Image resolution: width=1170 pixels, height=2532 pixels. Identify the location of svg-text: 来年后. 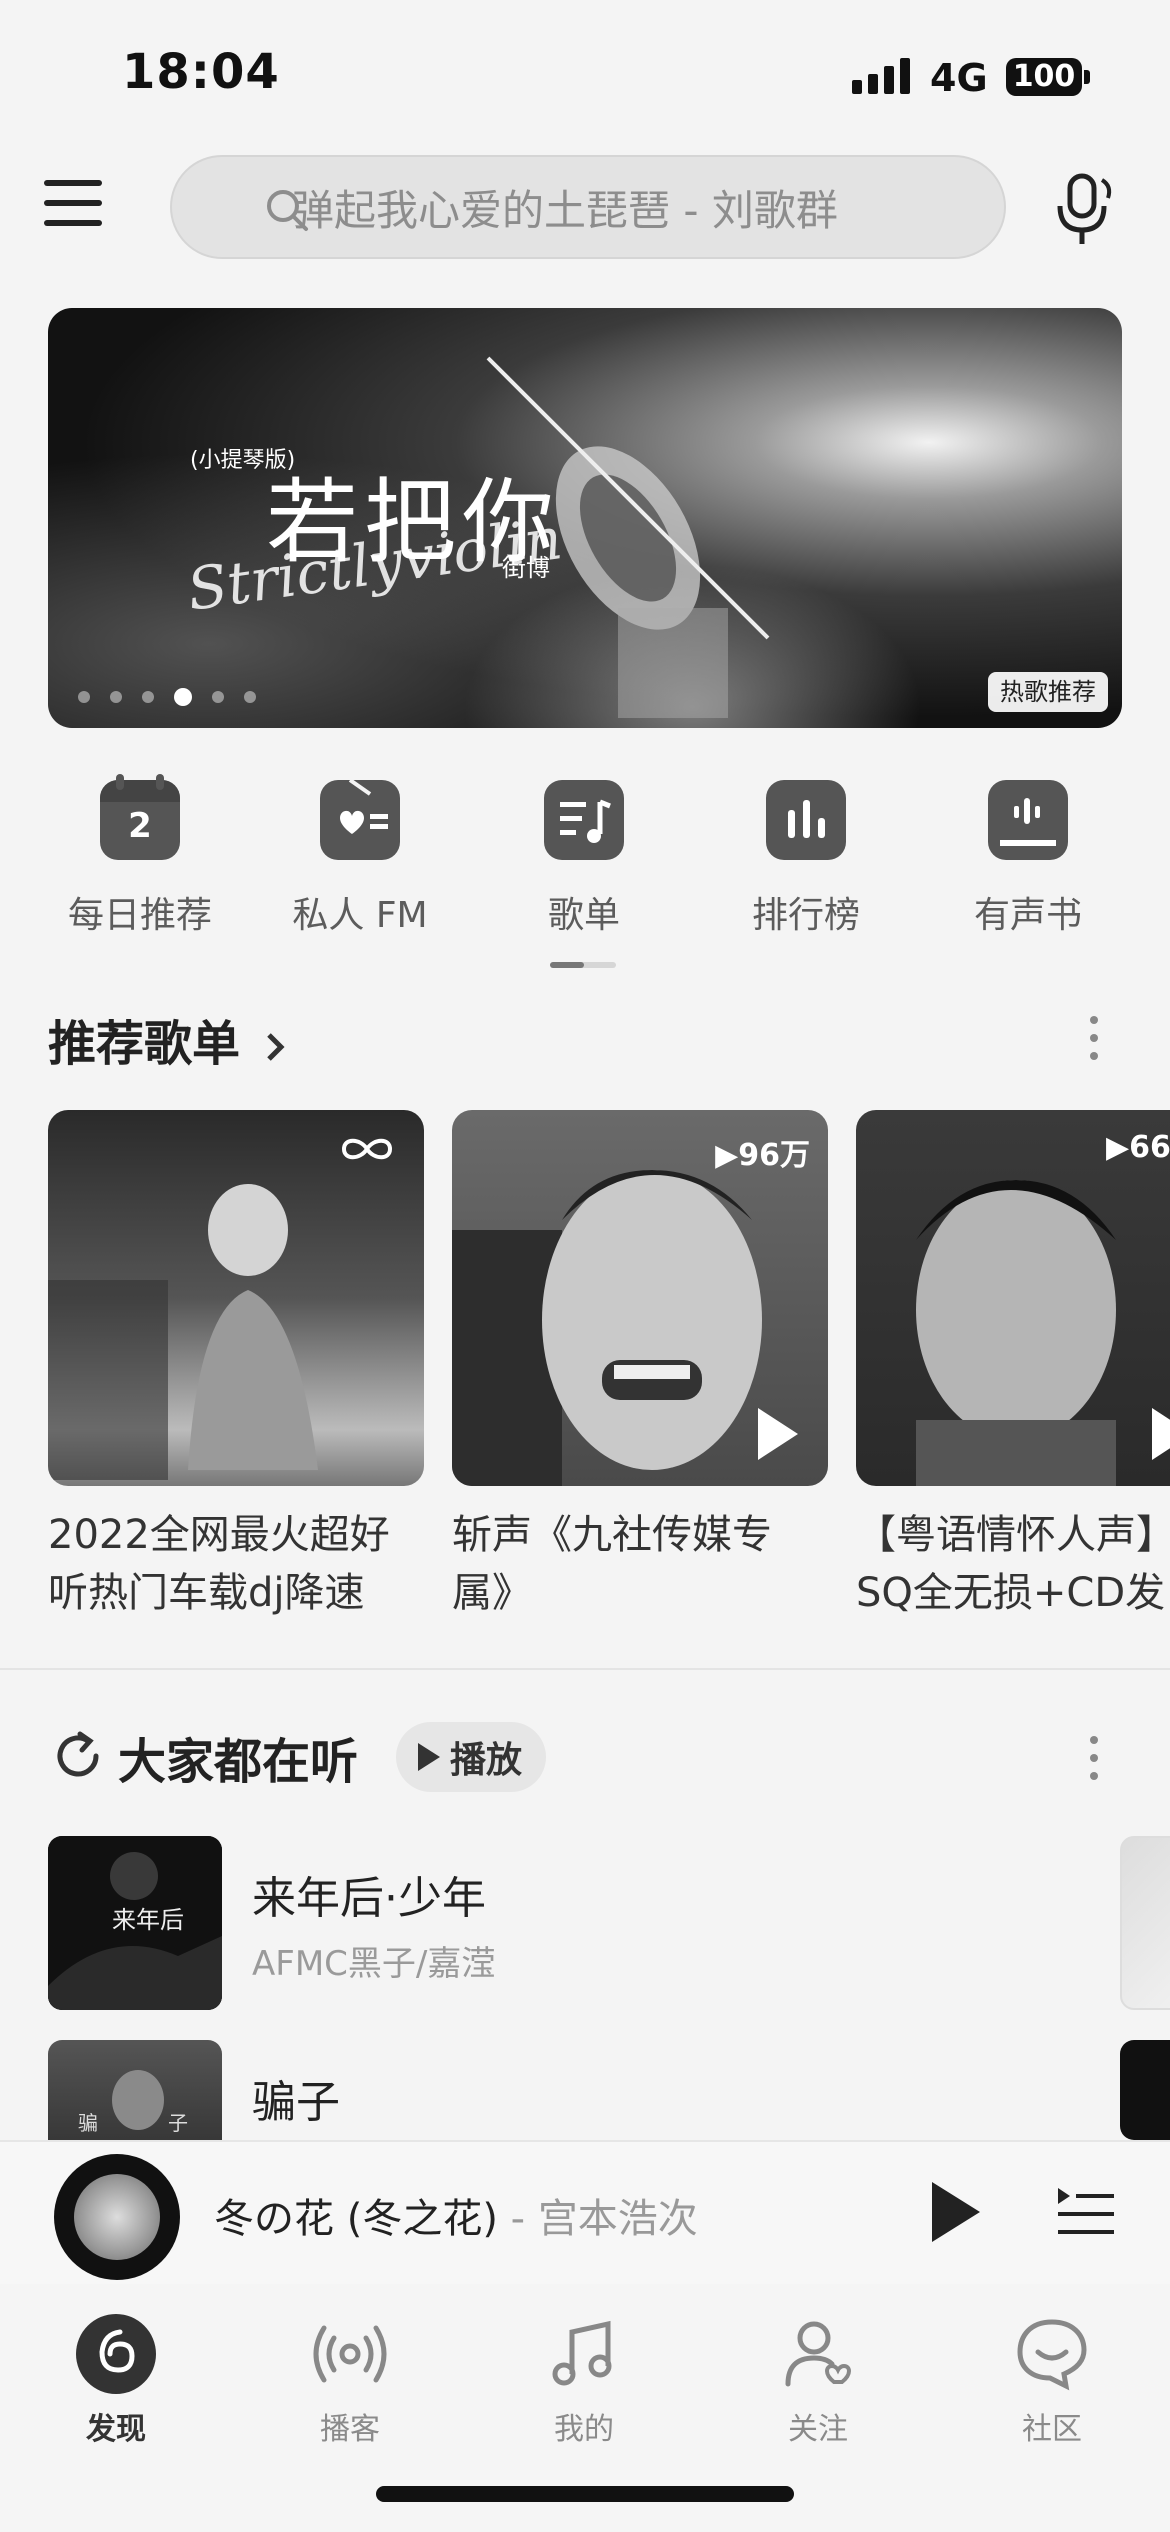
(148, 1920).